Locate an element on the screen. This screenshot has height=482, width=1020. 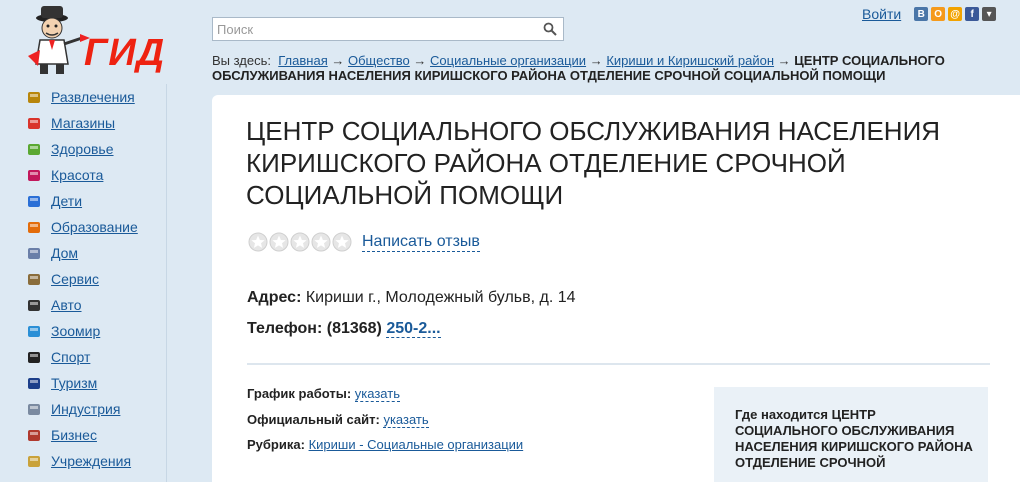
sidebar-item: Образование is located at coordinates (96, 227).